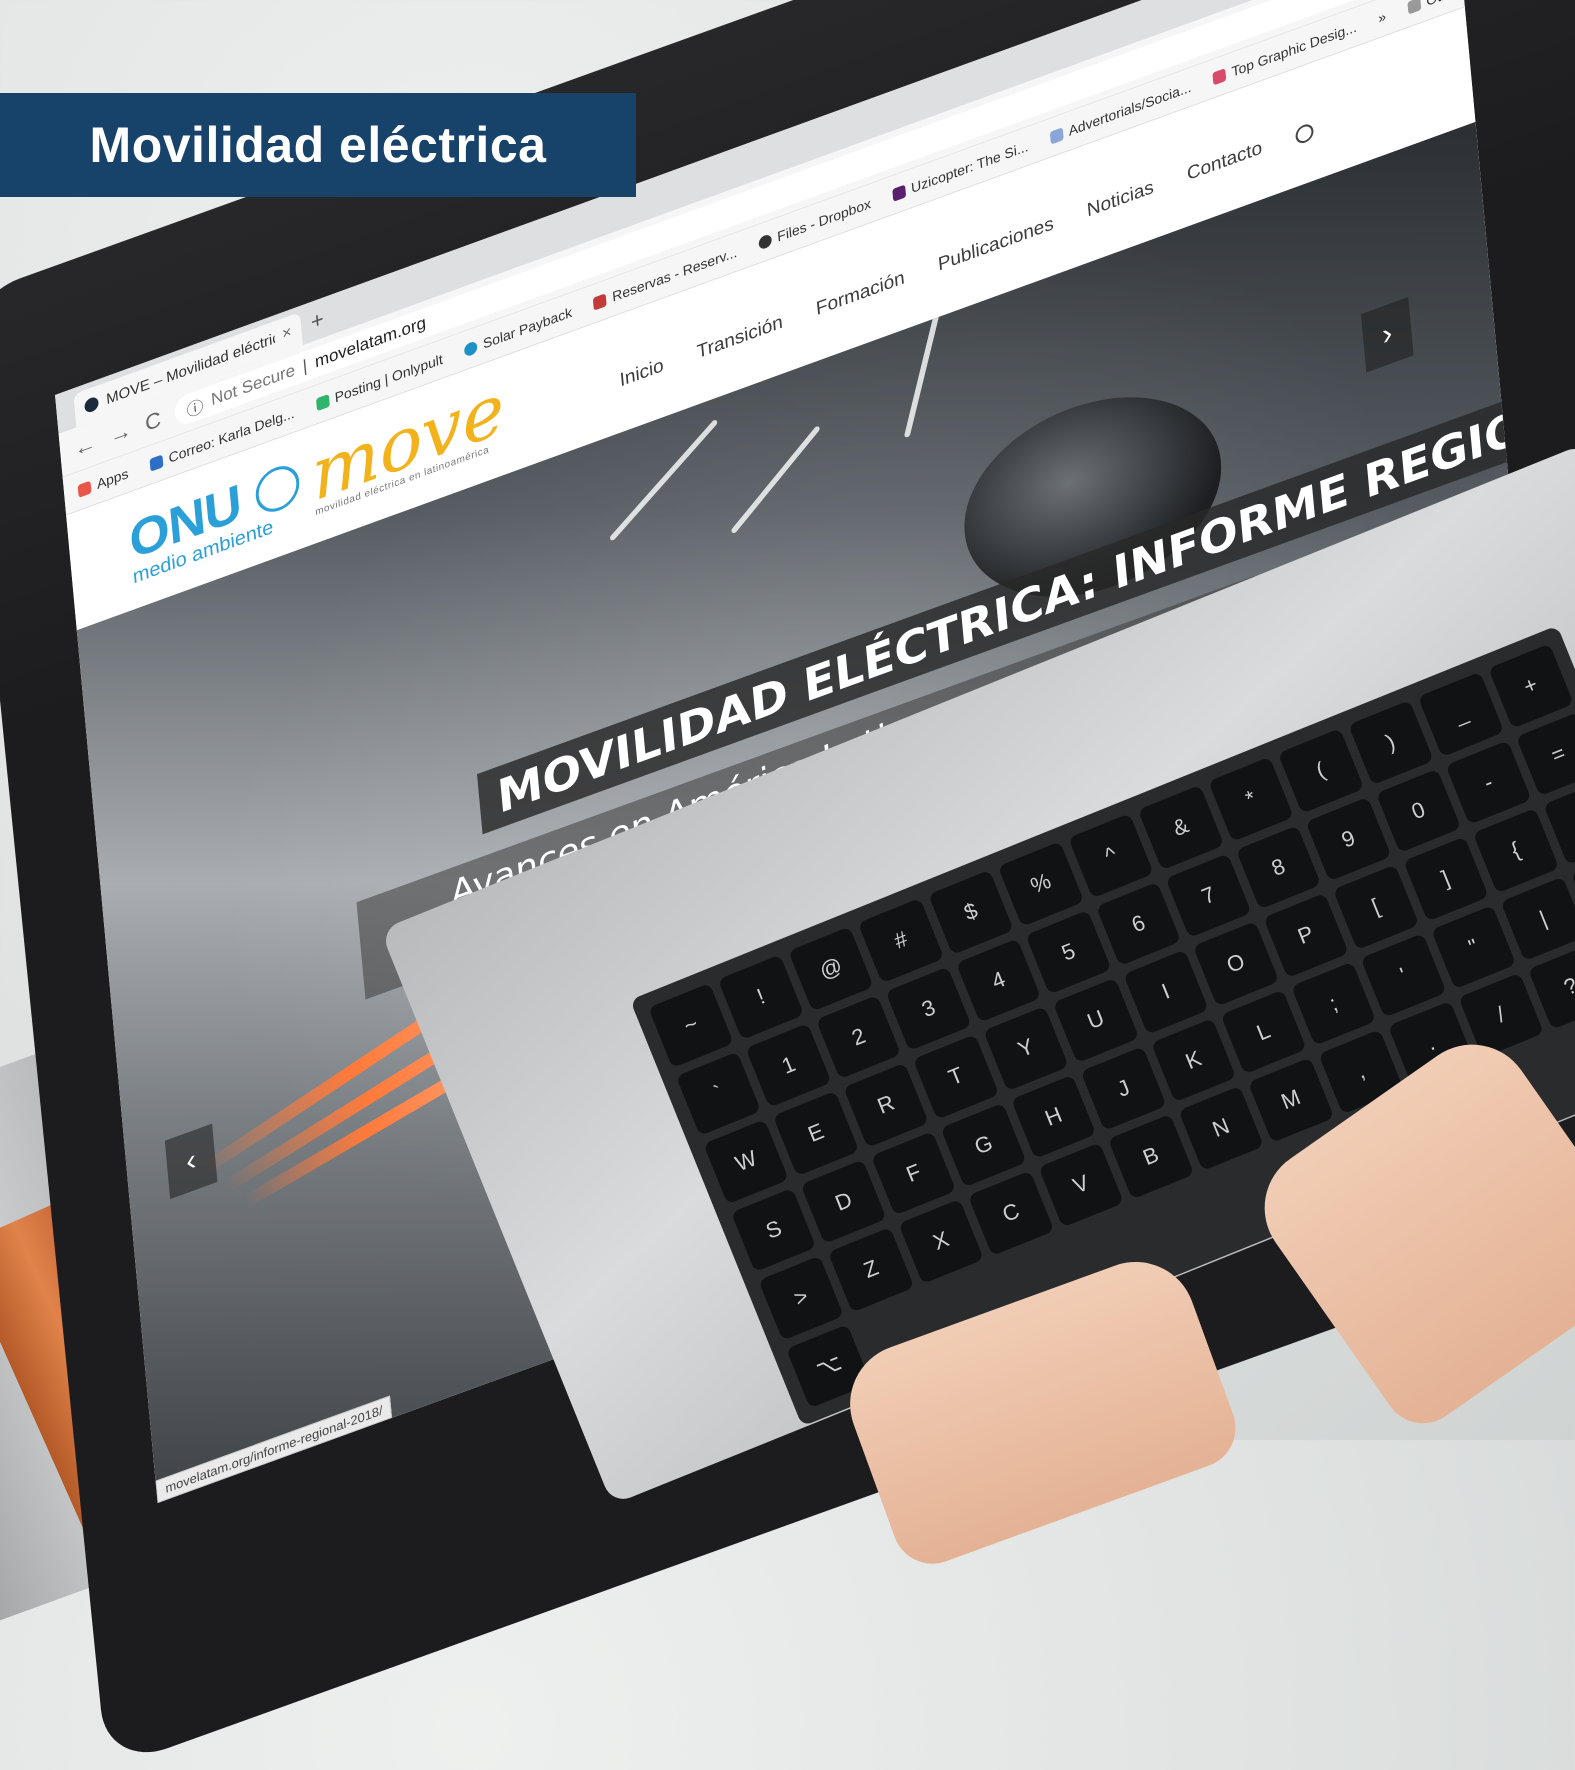 This screenshot has width=1575, height=1770. Describe the element at coordinates (1053, 1116) in the screenshot. I see `keyboard-key: H` at that location.